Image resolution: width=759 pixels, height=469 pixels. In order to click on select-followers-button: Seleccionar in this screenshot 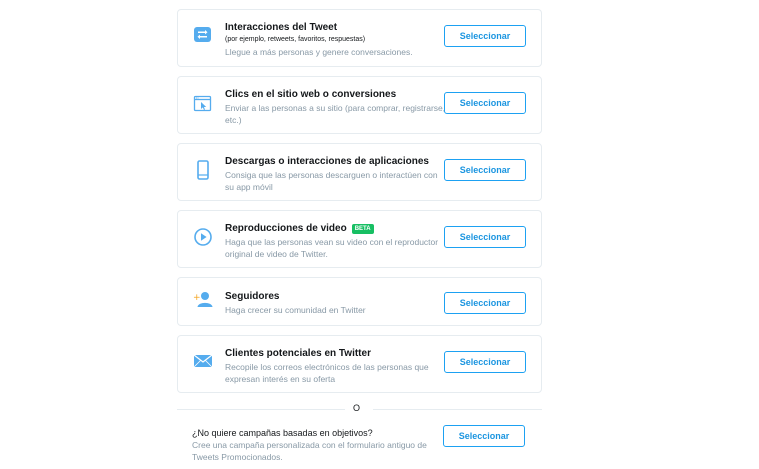, I will do `click(485, 303)`.